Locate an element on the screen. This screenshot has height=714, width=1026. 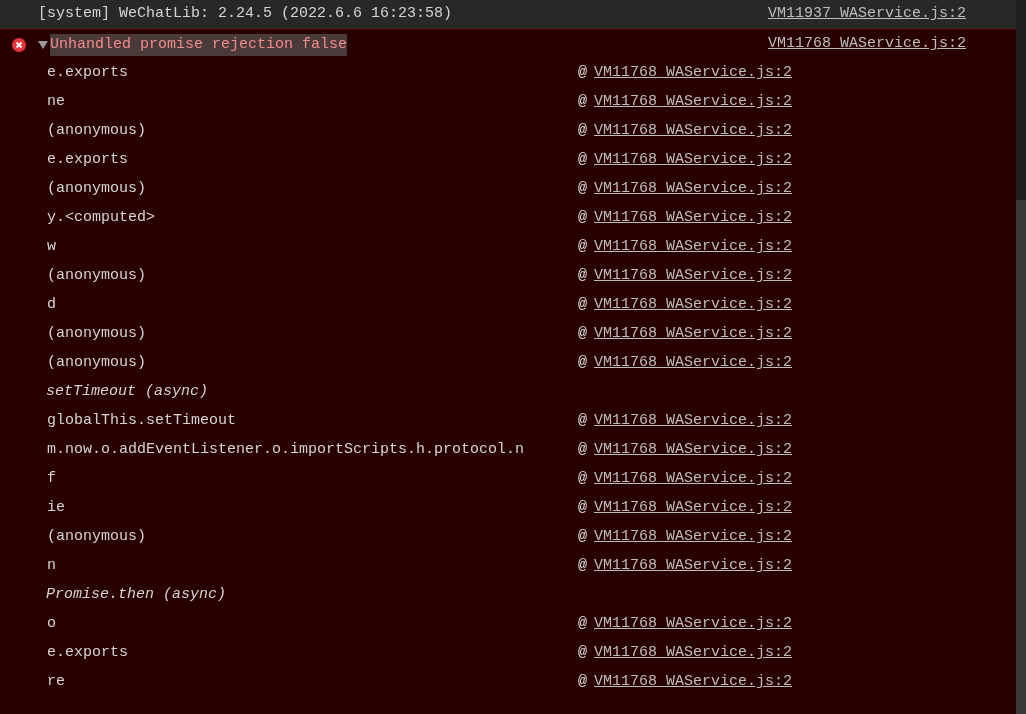
scrollbar-thumb is located at coordinates (1021, 457).